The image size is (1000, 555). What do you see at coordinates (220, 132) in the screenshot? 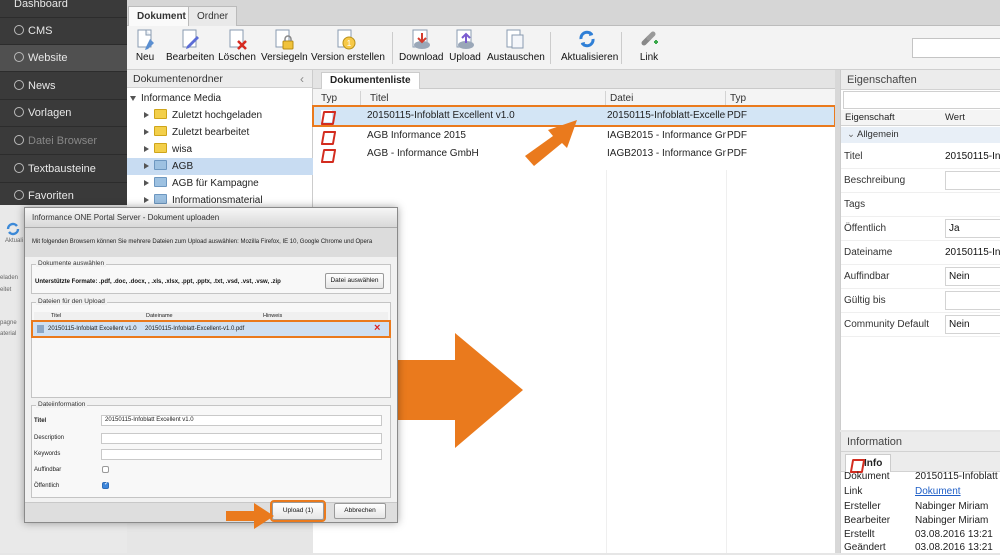
I see `tree-item-zuletzt-bearbeitet: Zuletzt bearbeitet` at bounding box center [220, 132].